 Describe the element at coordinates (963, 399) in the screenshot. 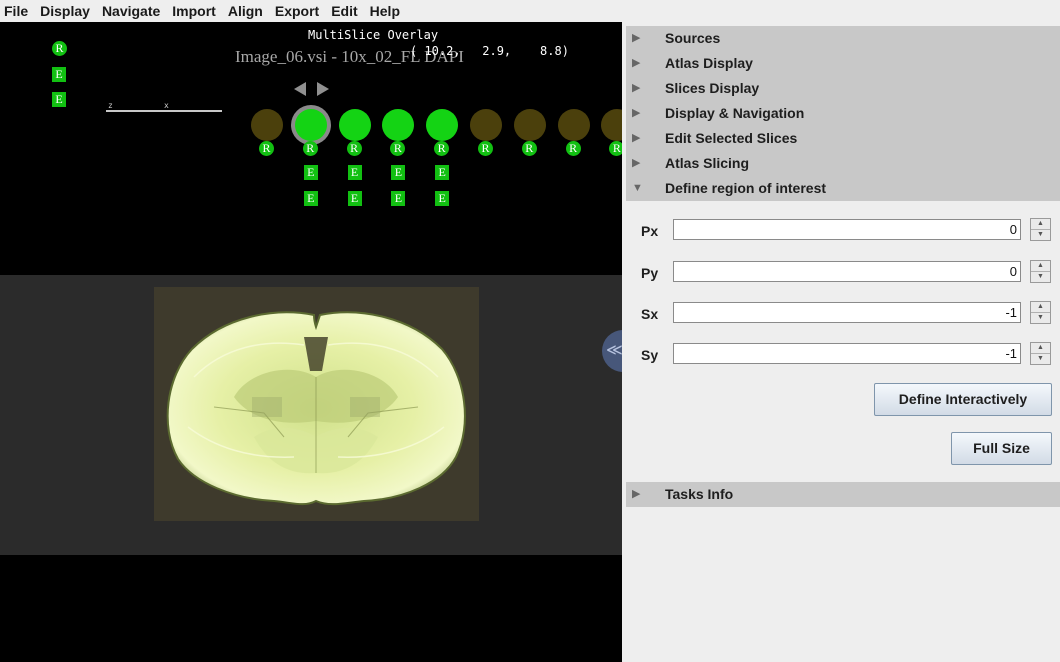

I see `define-interactively-button: Define Interactively` at that location.